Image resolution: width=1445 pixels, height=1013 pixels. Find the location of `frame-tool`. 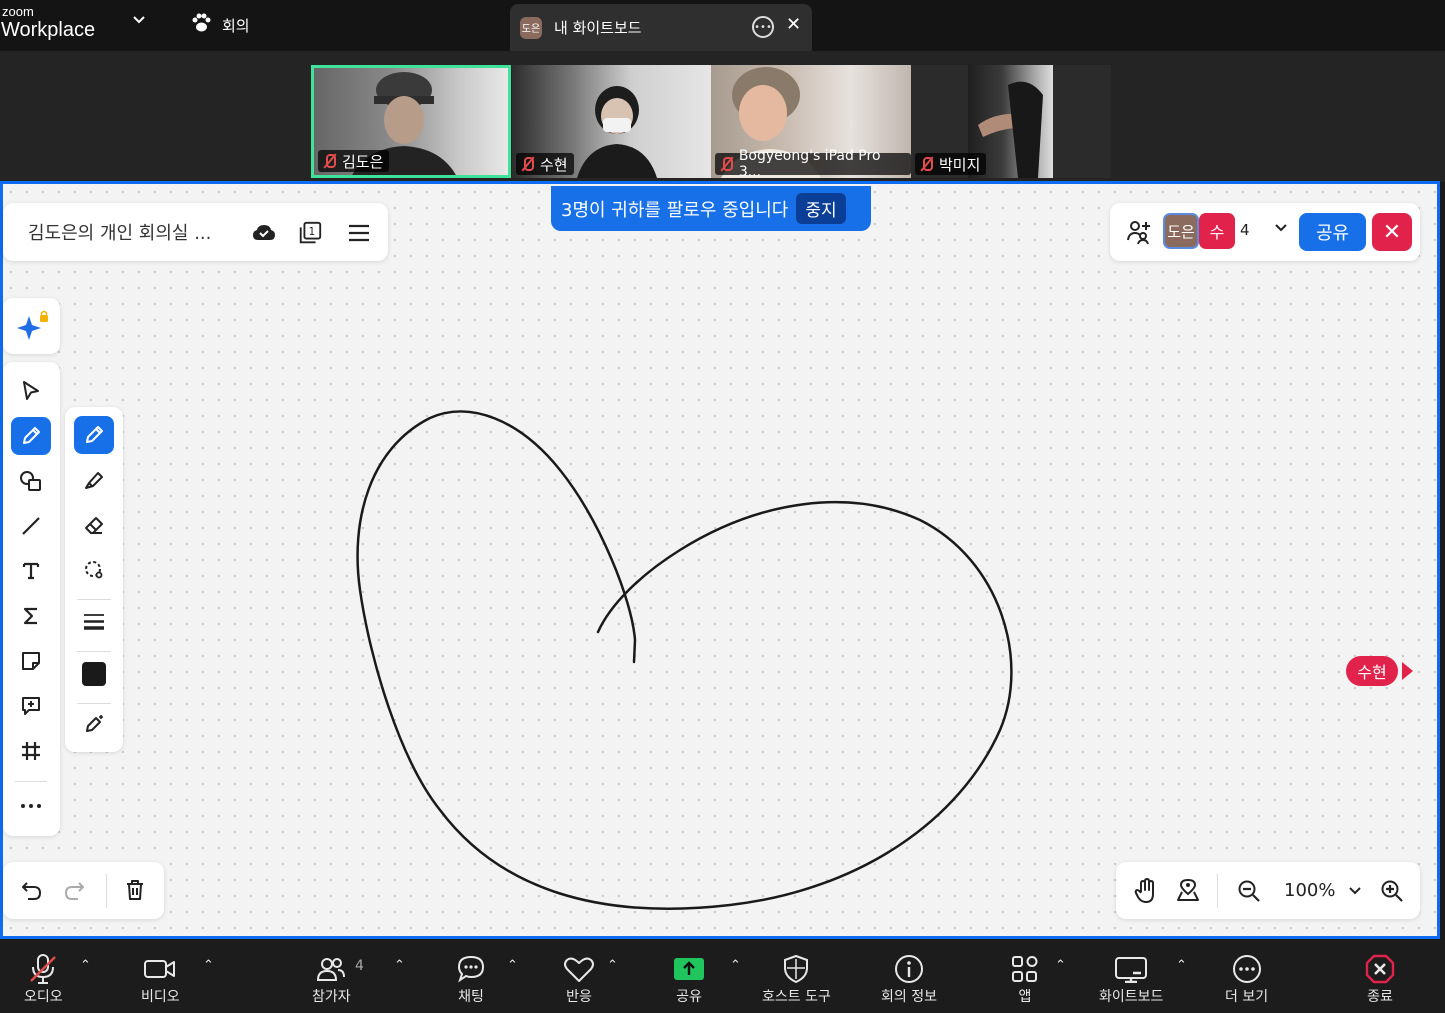

frame-tool is located at coordinates (31, 751).